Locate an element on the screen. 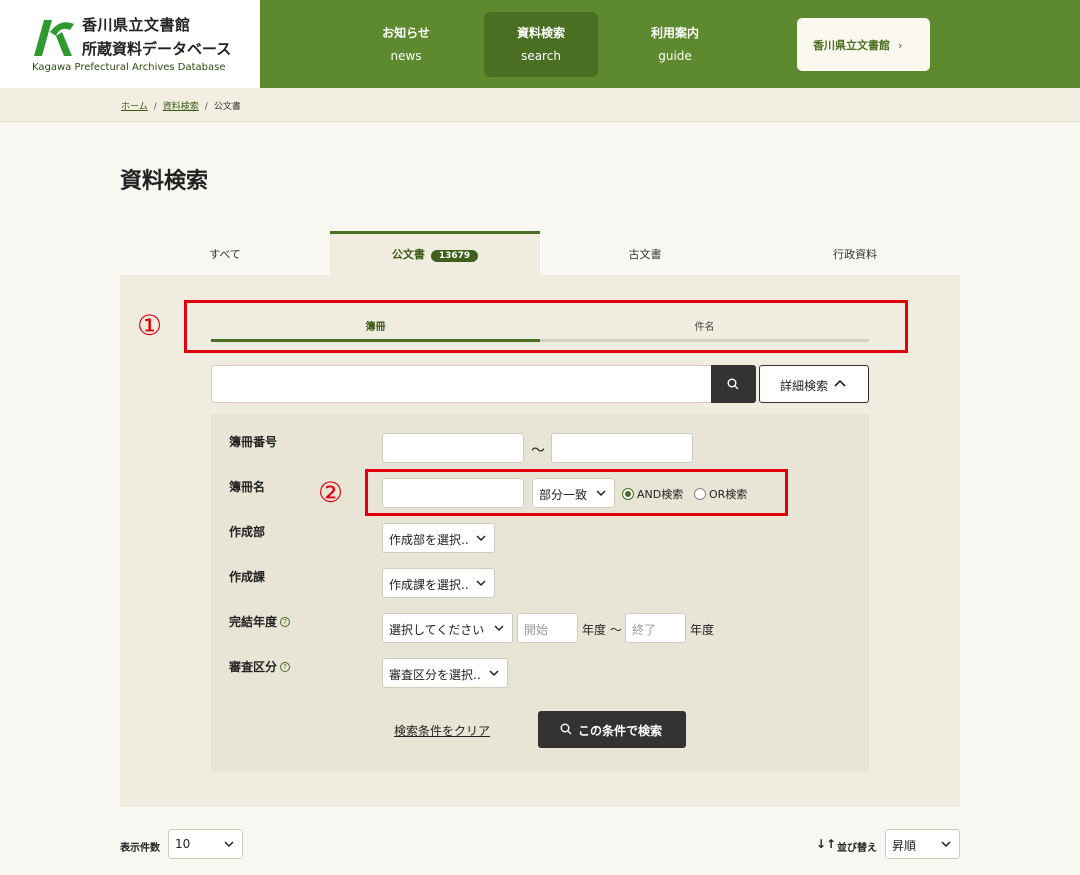  tab-old-label: 古文書 is located at coordinates (645, 254).